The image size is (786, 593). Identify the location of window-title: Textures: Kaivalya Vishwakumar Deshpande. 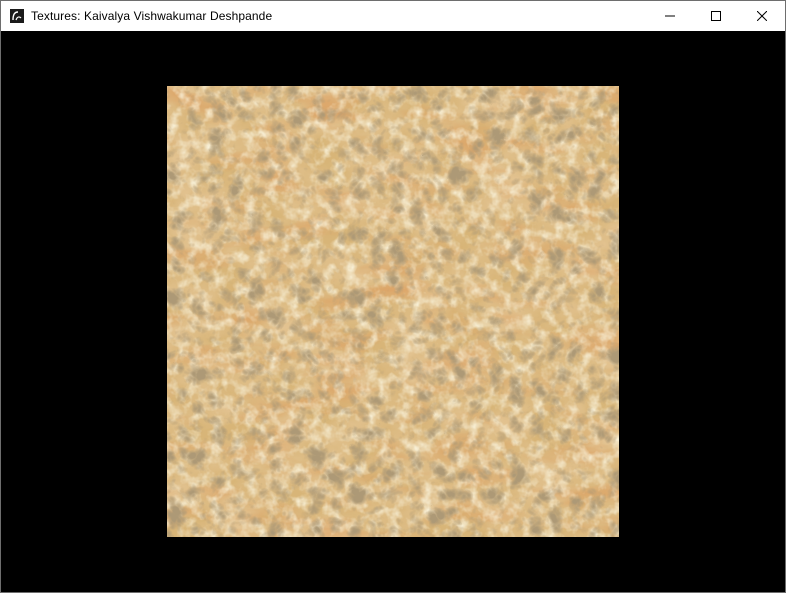
(152, 16).